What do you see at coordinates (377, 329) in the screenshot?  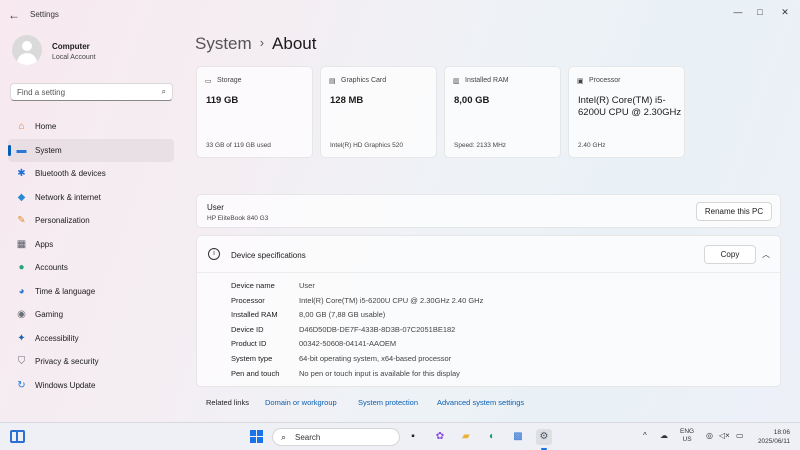 I see `spec-value: D46D50DB-DE7F-433B-8D3B-07C2051BE182` at bounding box center [377, 329].